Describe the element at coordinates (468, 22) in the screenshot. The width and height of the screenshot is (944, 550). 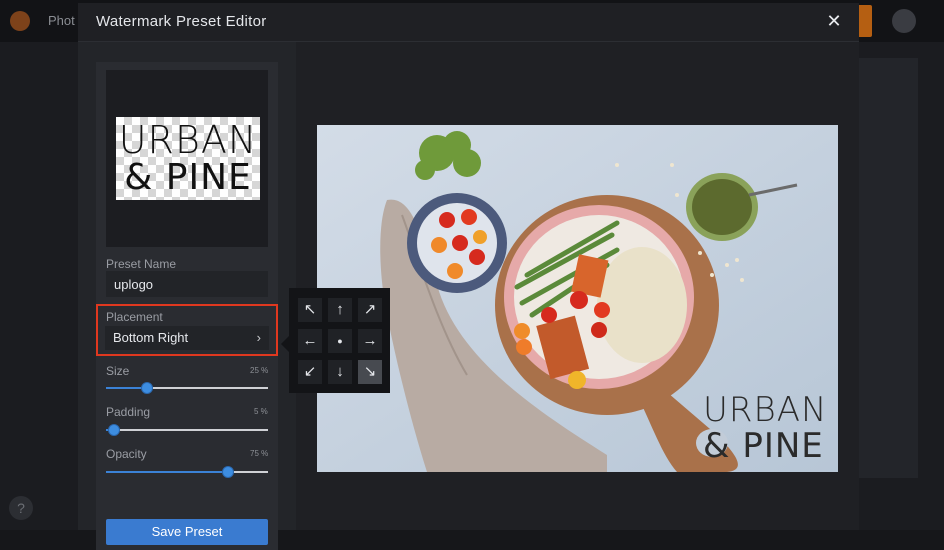
I see `modal-header: Watermark Preset Editor ✕` at that location.